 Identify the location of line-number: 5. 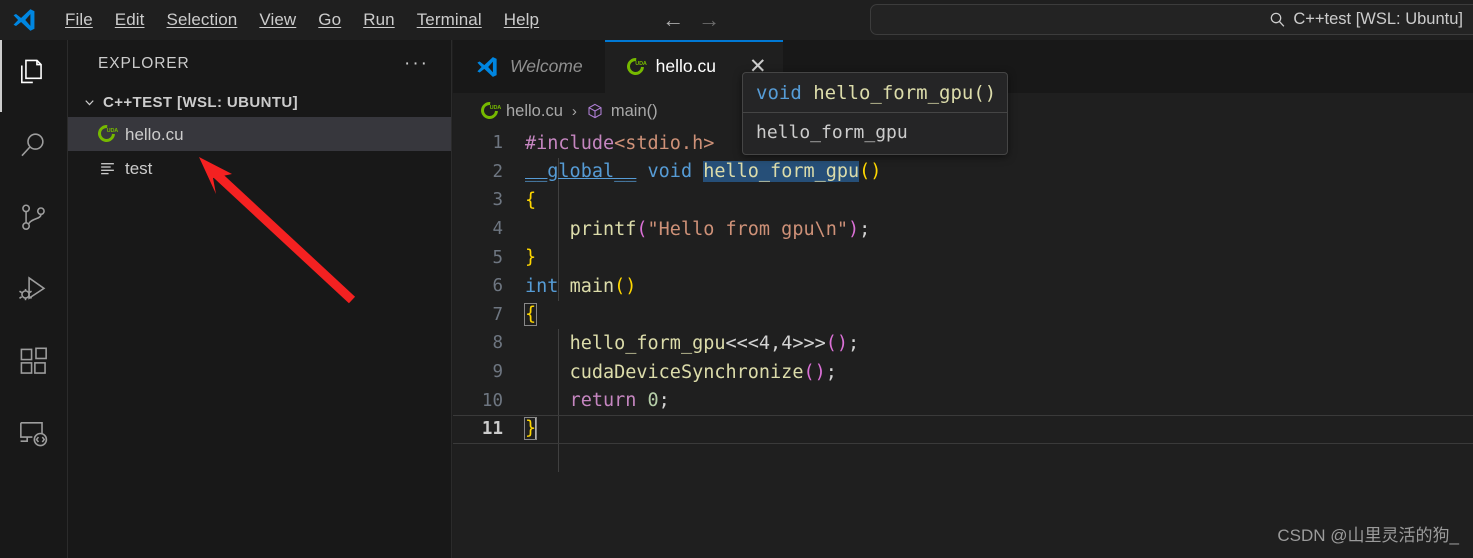
(497, 257).